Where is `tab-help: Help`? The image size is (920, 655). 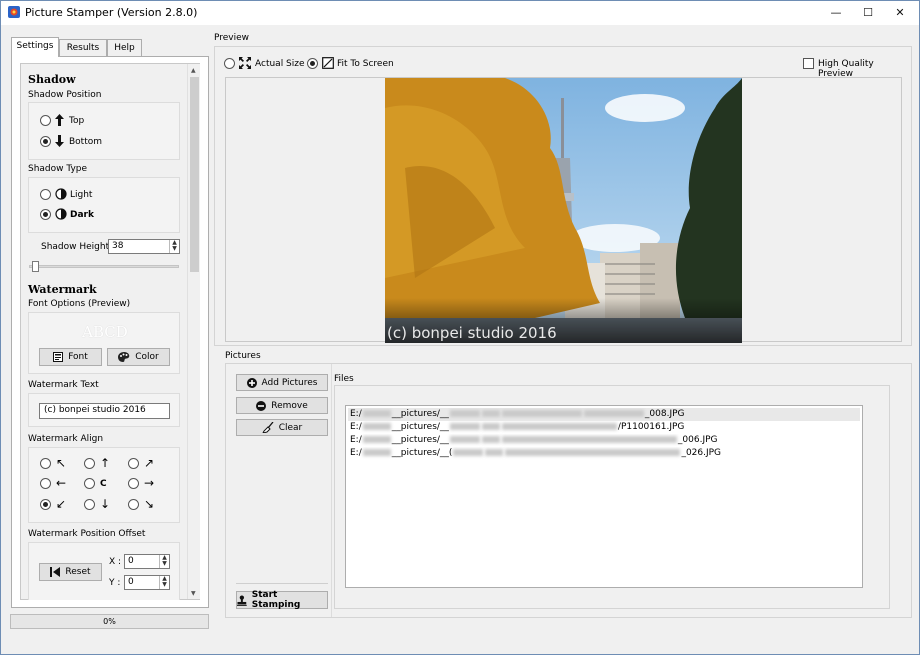 tab-help: Help is located at coordinates (124, 48).